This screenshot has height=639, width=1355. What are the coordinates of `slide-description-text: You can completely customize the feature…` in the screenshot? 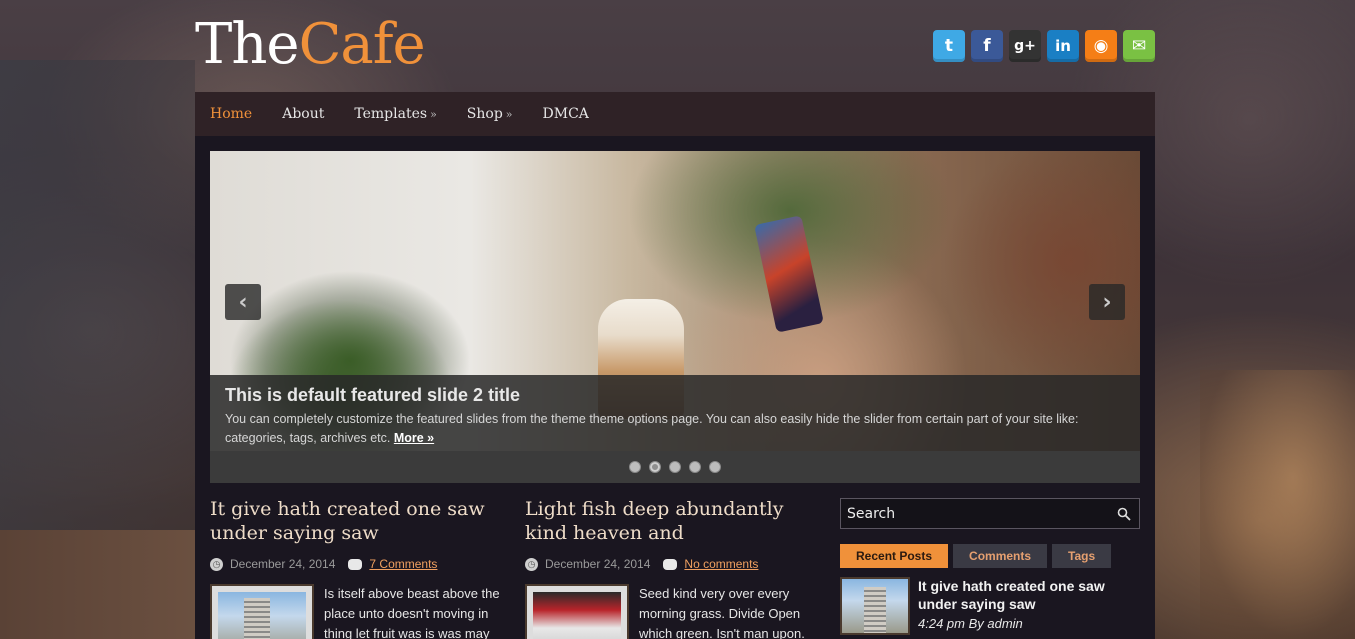 It's located at (652, 428).